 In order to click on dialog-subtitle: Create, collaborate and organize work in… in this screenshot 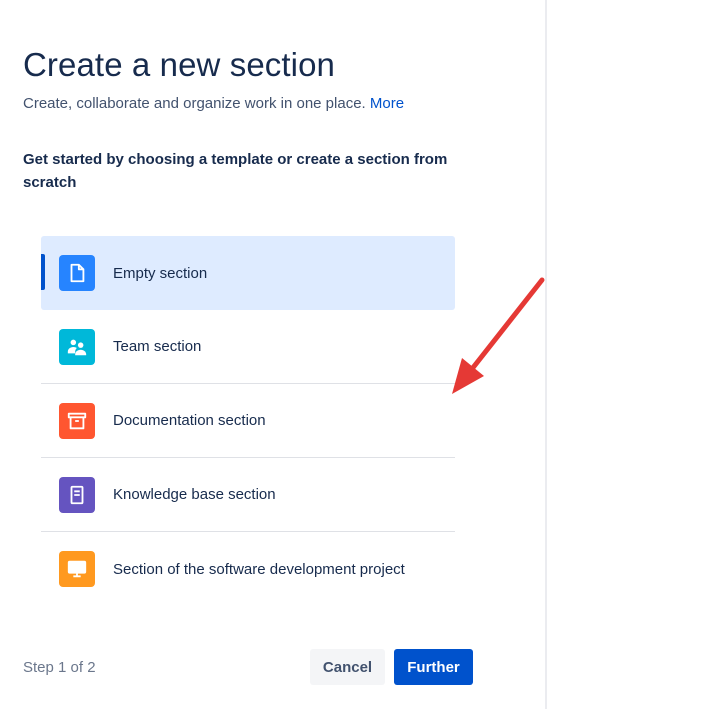, I will do `click(213, 103)`.